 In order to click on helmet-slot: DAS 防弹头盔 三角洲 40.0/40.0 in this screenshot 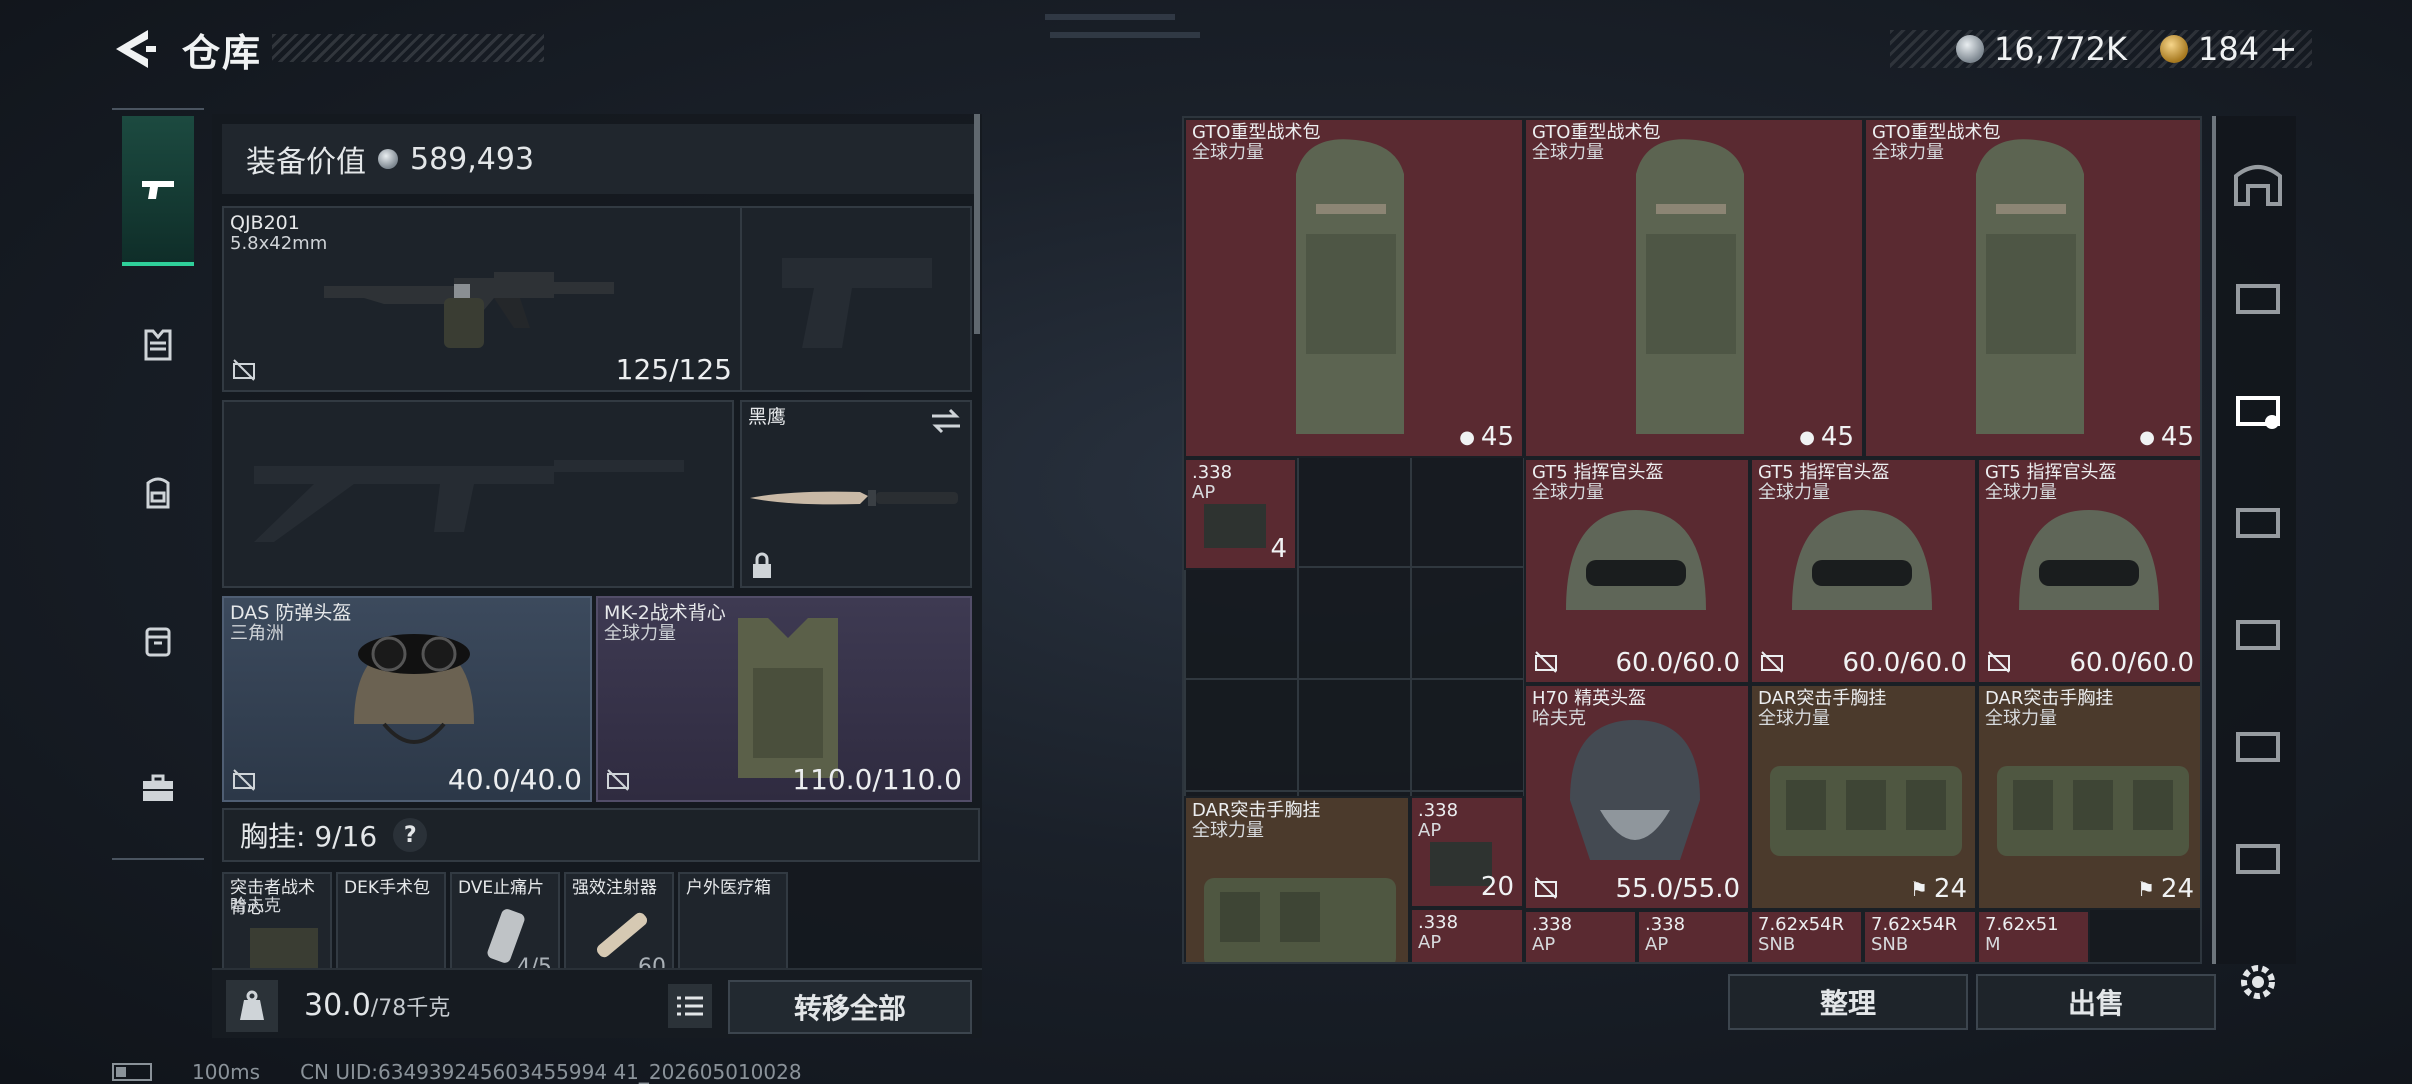, I will do `click(407, 699)`.